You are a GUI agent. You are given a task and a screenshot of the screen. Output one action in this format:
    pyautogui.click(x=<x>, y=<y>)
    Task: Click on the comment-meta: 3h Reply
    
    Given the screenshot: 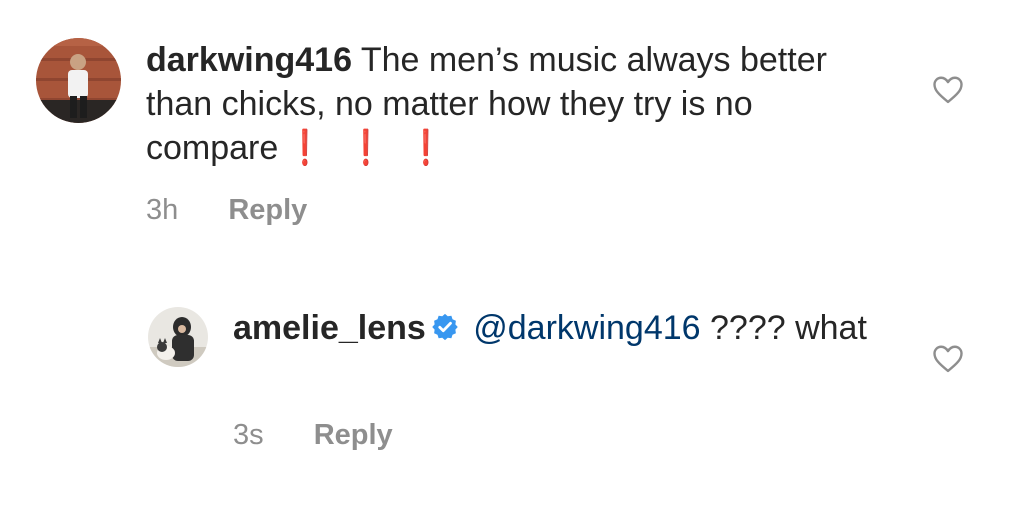 What is the action you would take?
    pyautogui.click(x=226, y=210)
    